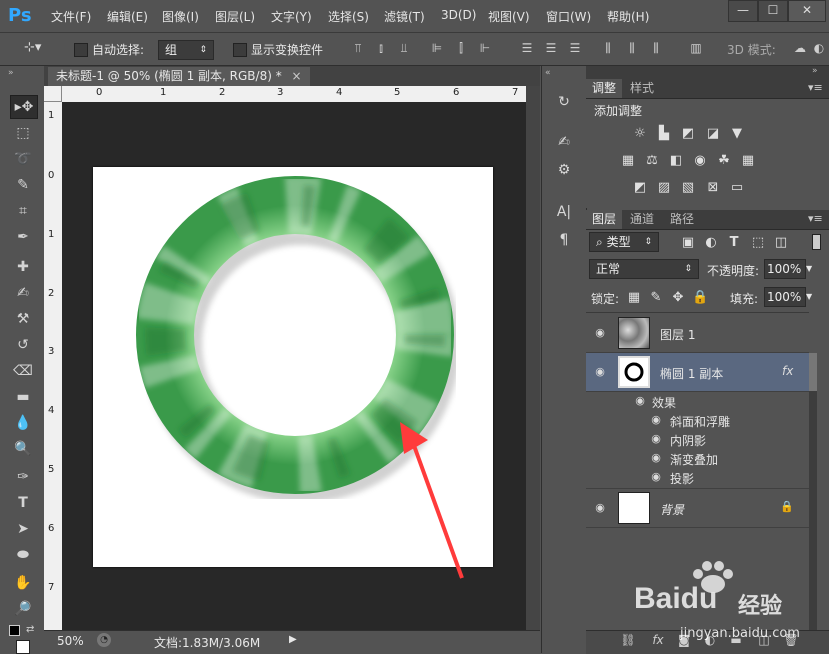 Image resolution: width=829 pixels, height=654 pixels. Describe the element at coordinates (240, 50) in the screenshot. I see `show-transform-checkbox` at that location.